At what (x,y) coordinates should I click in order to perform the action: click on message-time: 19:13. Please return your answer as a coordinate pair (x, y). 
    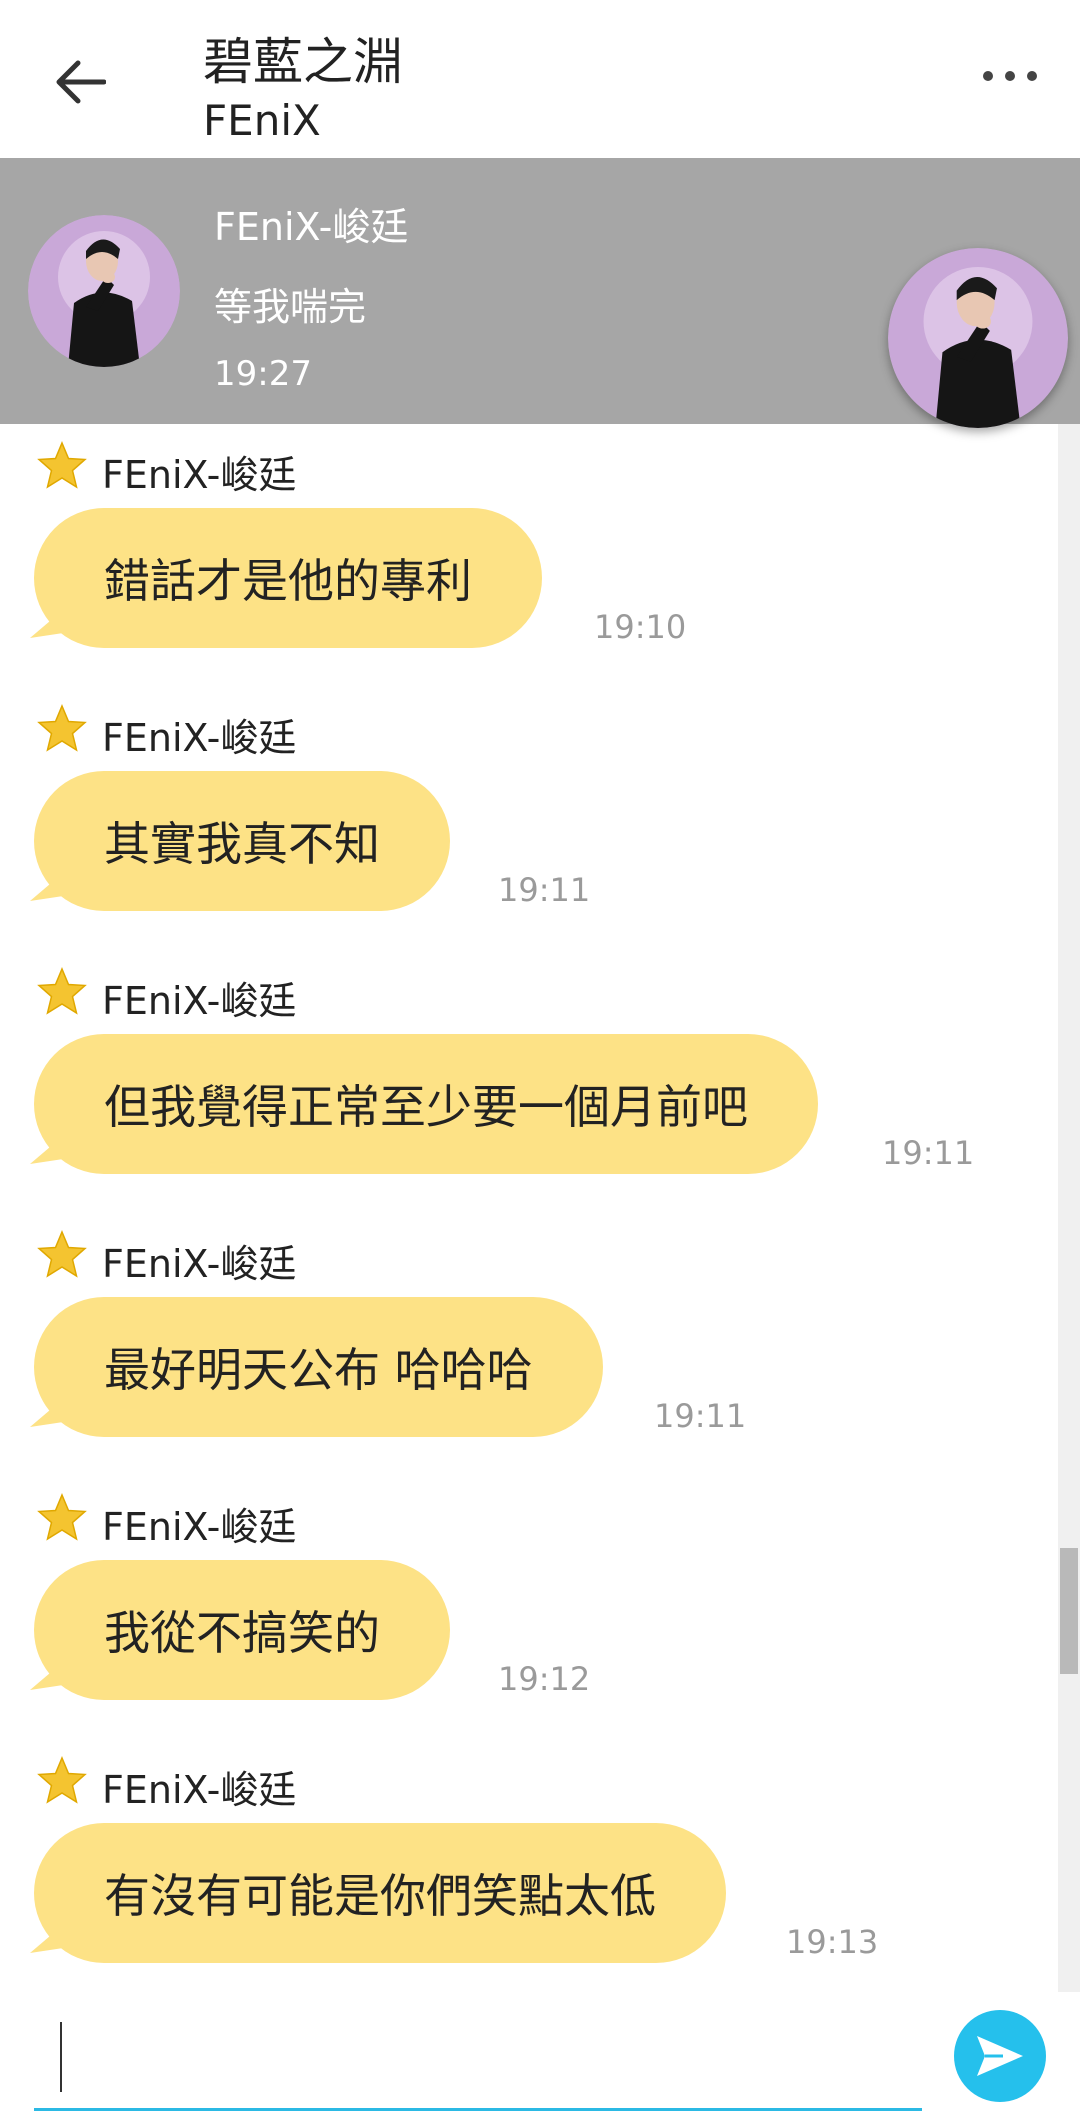
    Looking at the image, I should click on (832, 1942).